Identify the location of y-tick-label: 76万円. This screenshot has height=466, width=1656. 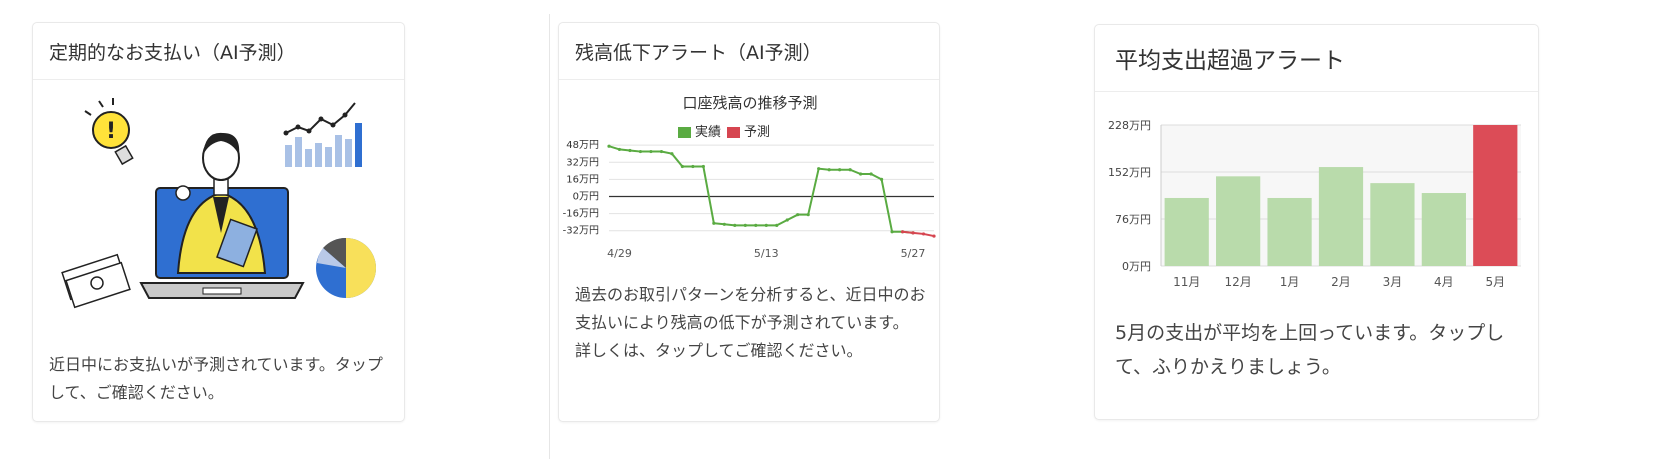
(1133, 219).